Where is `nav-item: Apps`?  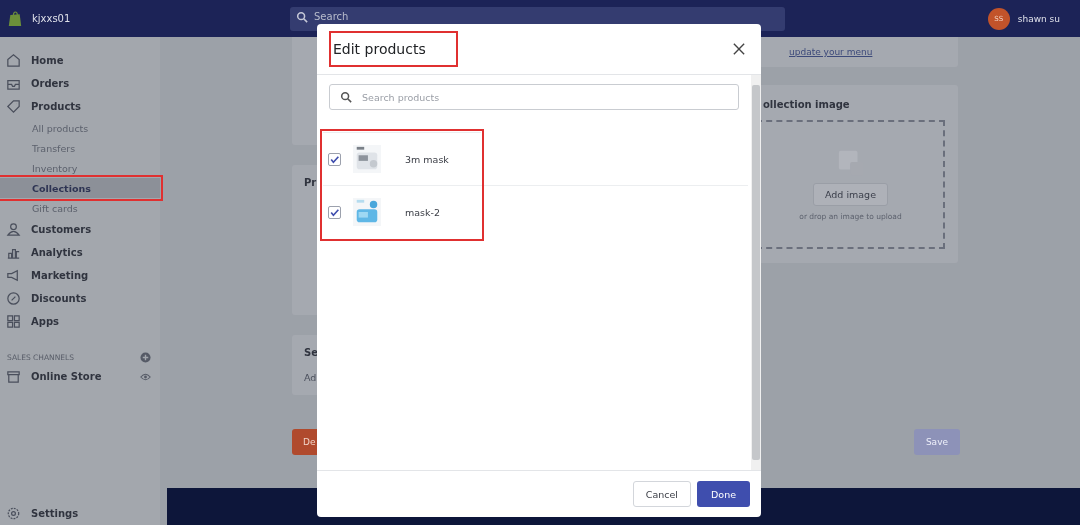
nav-item: Apps is located at coordinates (80, 321).